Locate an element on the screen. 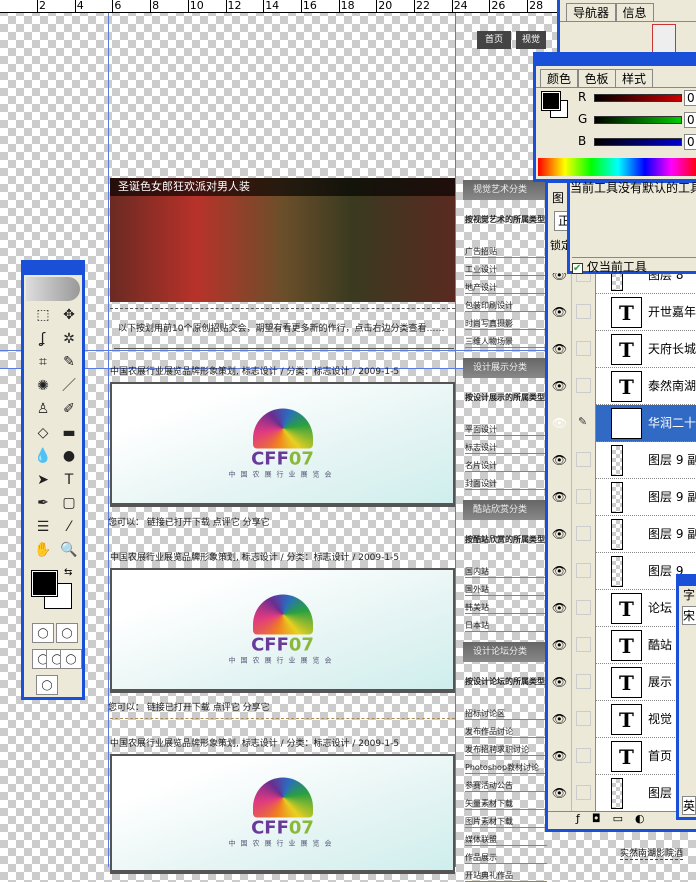  sidebar-link: 发布招聘求职讨论 is located at coordinates (506, 750).